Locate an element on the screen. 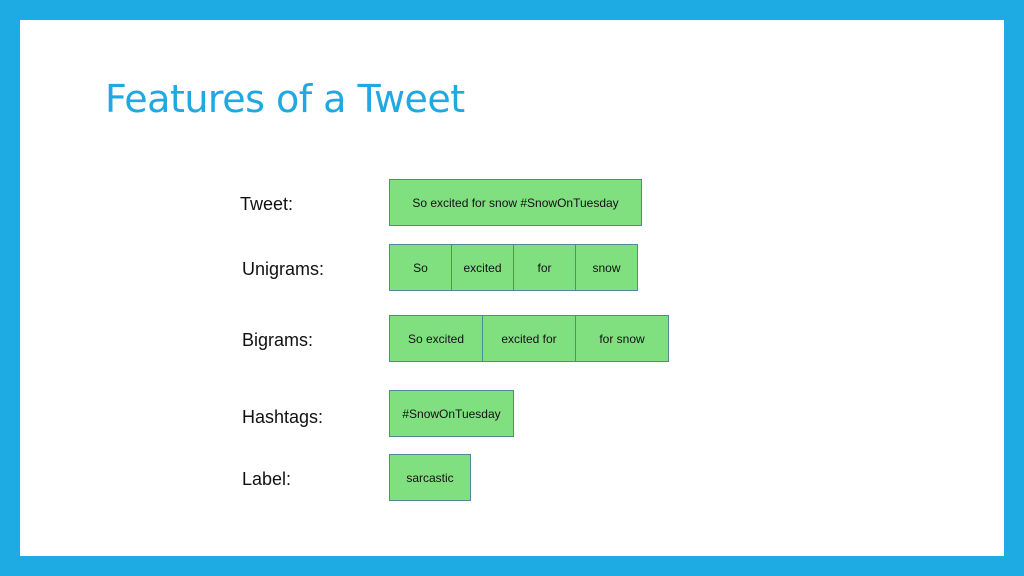 Image resolution: width=1024 pixels, height=576 pixels. tweet-row-label: Tweet: is located at coordinates (267, 204).